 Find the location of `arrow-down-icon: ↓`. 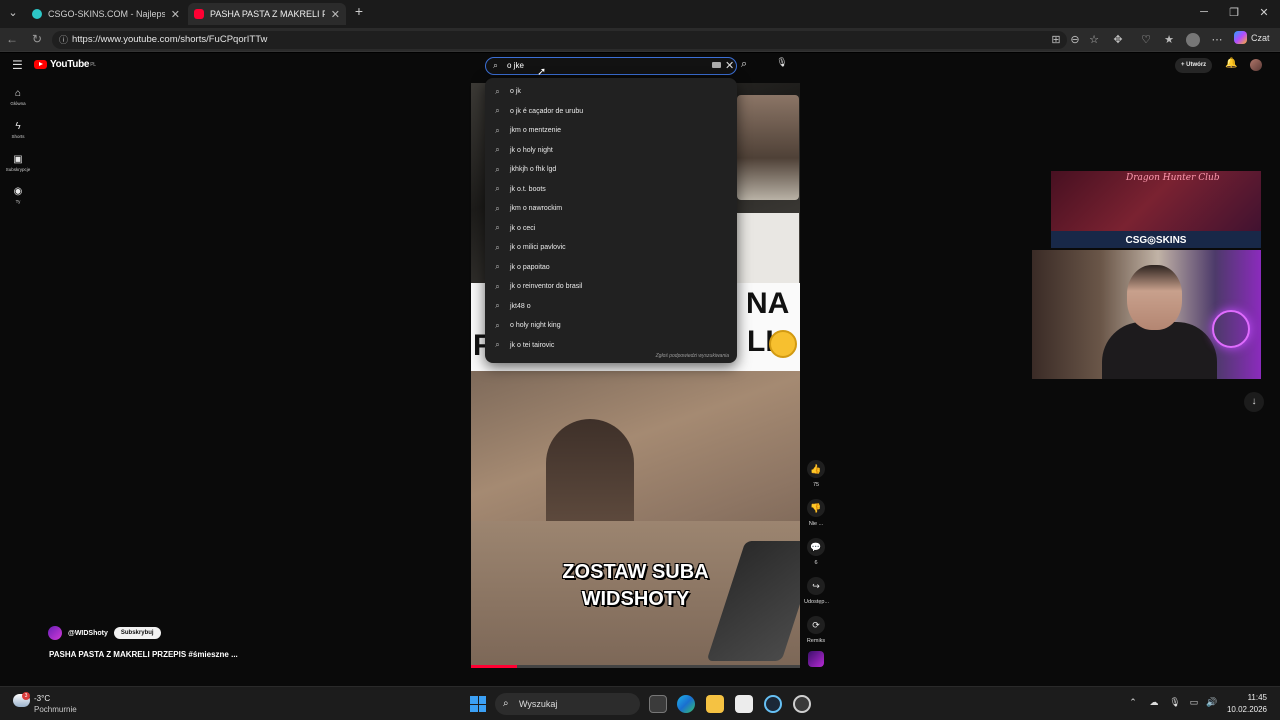

arrow-down-icon: ↓ is located at coordinates (1254, 401).